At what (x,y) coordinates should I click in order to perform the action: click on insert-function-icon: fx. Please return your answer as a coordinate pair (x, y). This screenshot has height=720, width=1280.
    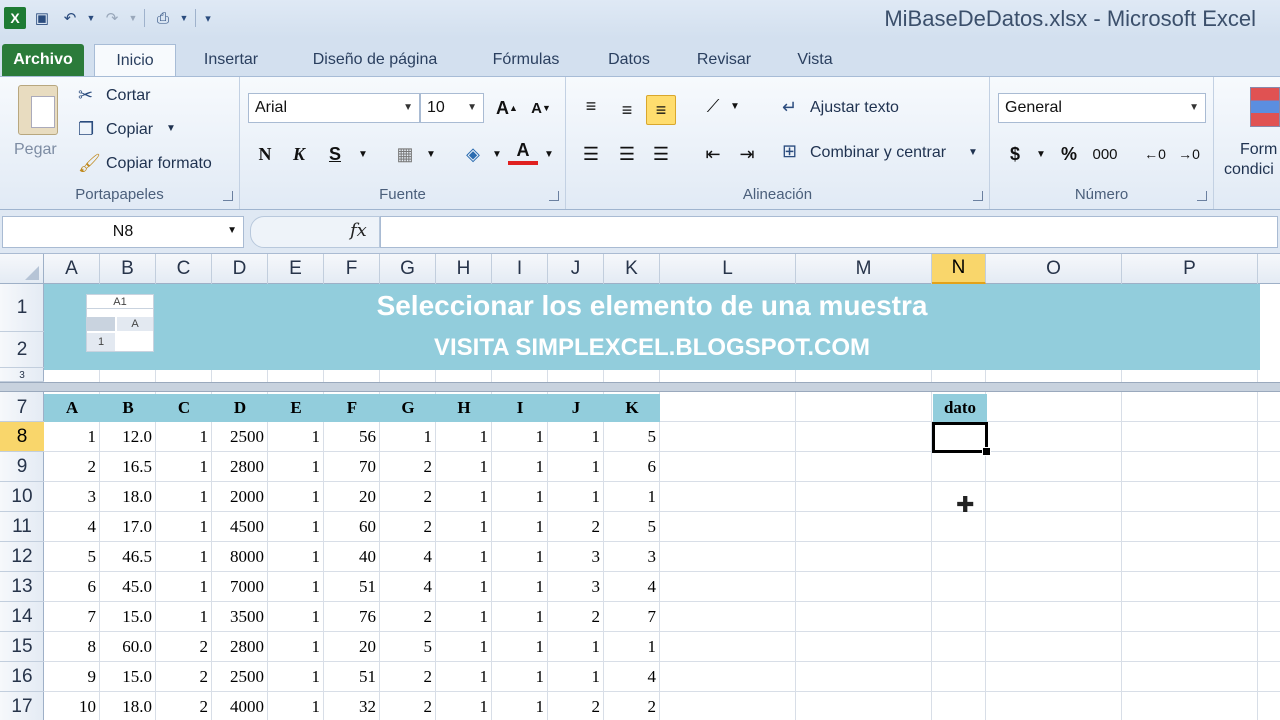
    Looking at the image, I should click on (358, 230).